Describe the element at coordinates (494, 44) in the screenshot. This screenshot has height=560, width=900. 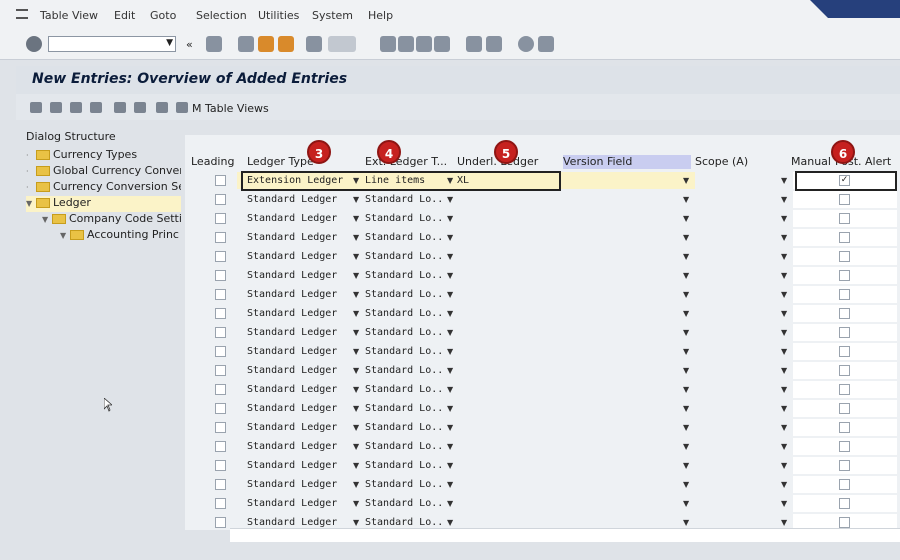
I see `shortcut-icon` at that location.